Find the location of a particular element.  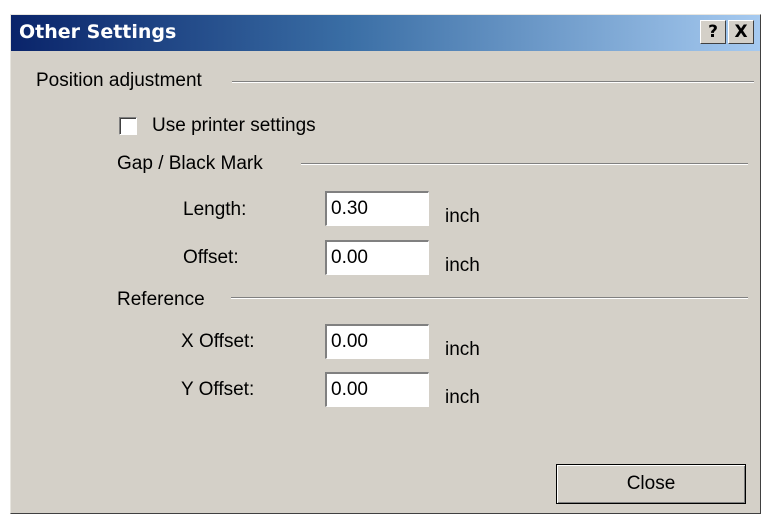

use-printer-settings-label: Use printer settings is located at coordinates (234, 126).